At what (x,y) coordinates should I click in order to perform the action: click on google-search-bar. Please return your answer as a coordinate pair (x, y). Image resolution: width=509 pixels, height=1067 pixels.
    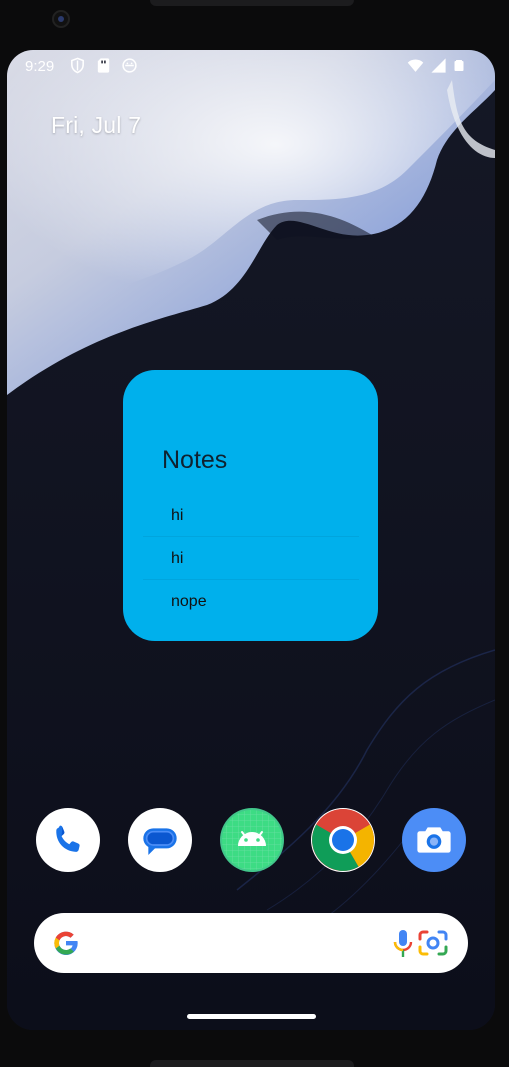
    Looking at the image, I should click on (251, 943).